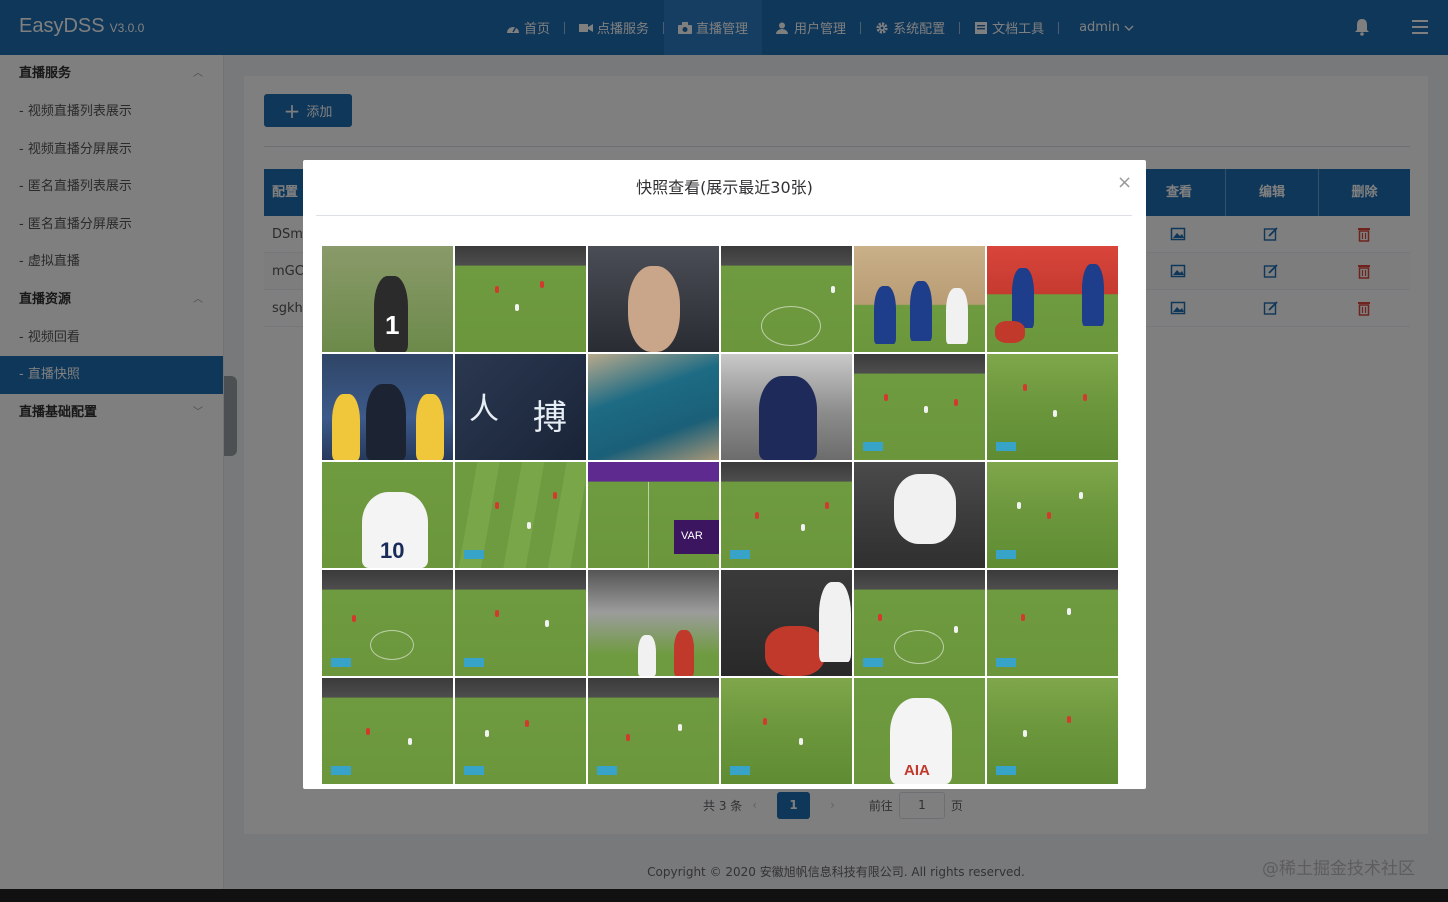 The height and width of the screenshot is (902, 1448). I want to click on snapshot-thumbnail: 10, so click(387, 515).